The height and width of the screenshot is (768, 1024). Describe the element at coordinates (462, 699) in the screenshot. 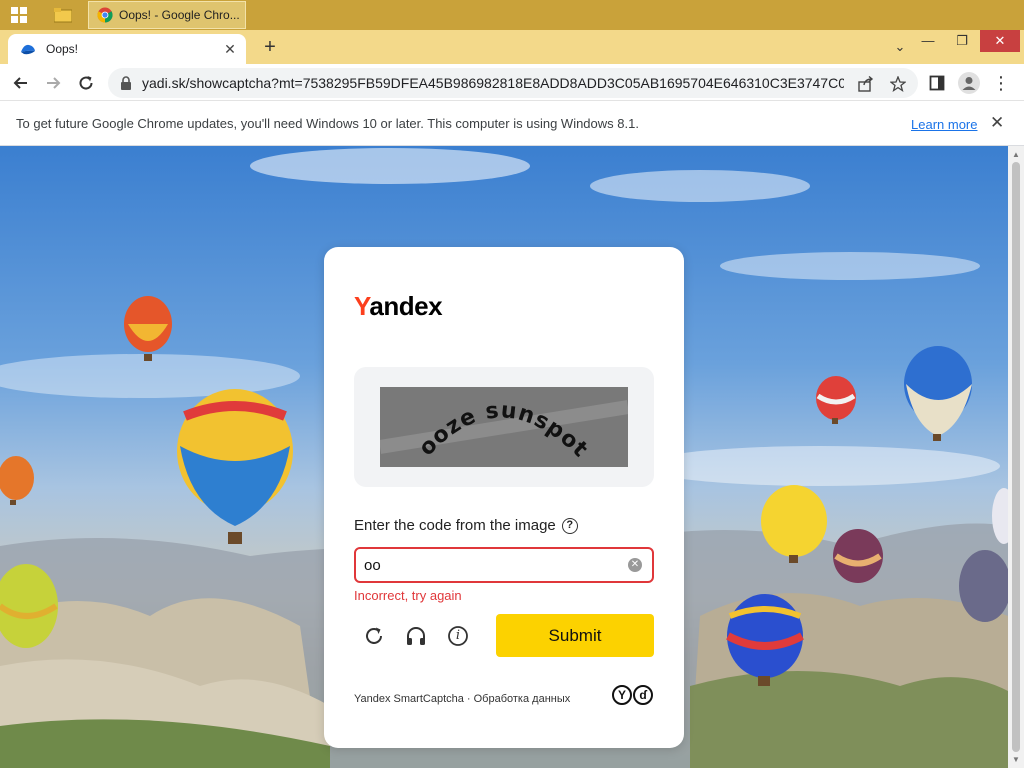

I see `captcha-footer: Yandex SmartCaptcha · Обработка данных` at that location.